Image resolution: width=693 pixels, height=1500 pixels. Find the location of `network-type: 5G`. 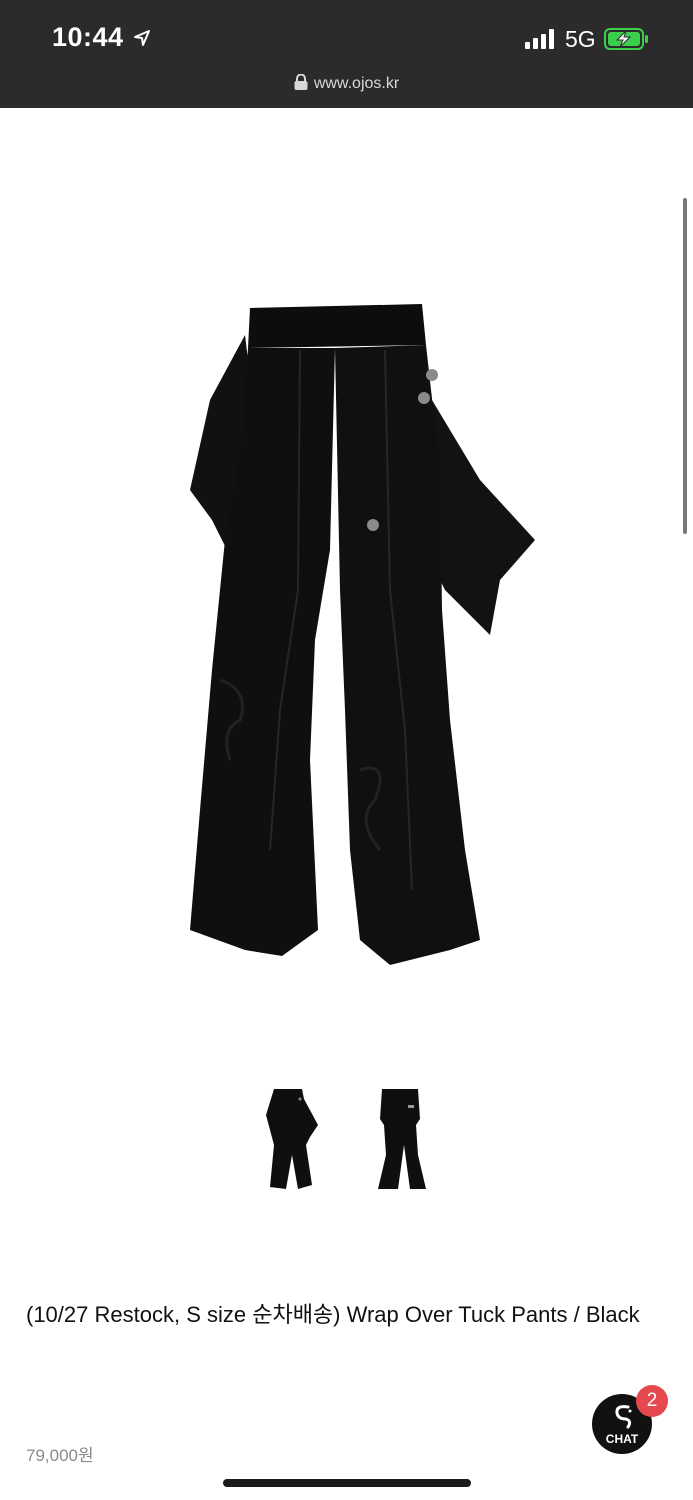

network-type: 5G is located at coordinates (580, 39).